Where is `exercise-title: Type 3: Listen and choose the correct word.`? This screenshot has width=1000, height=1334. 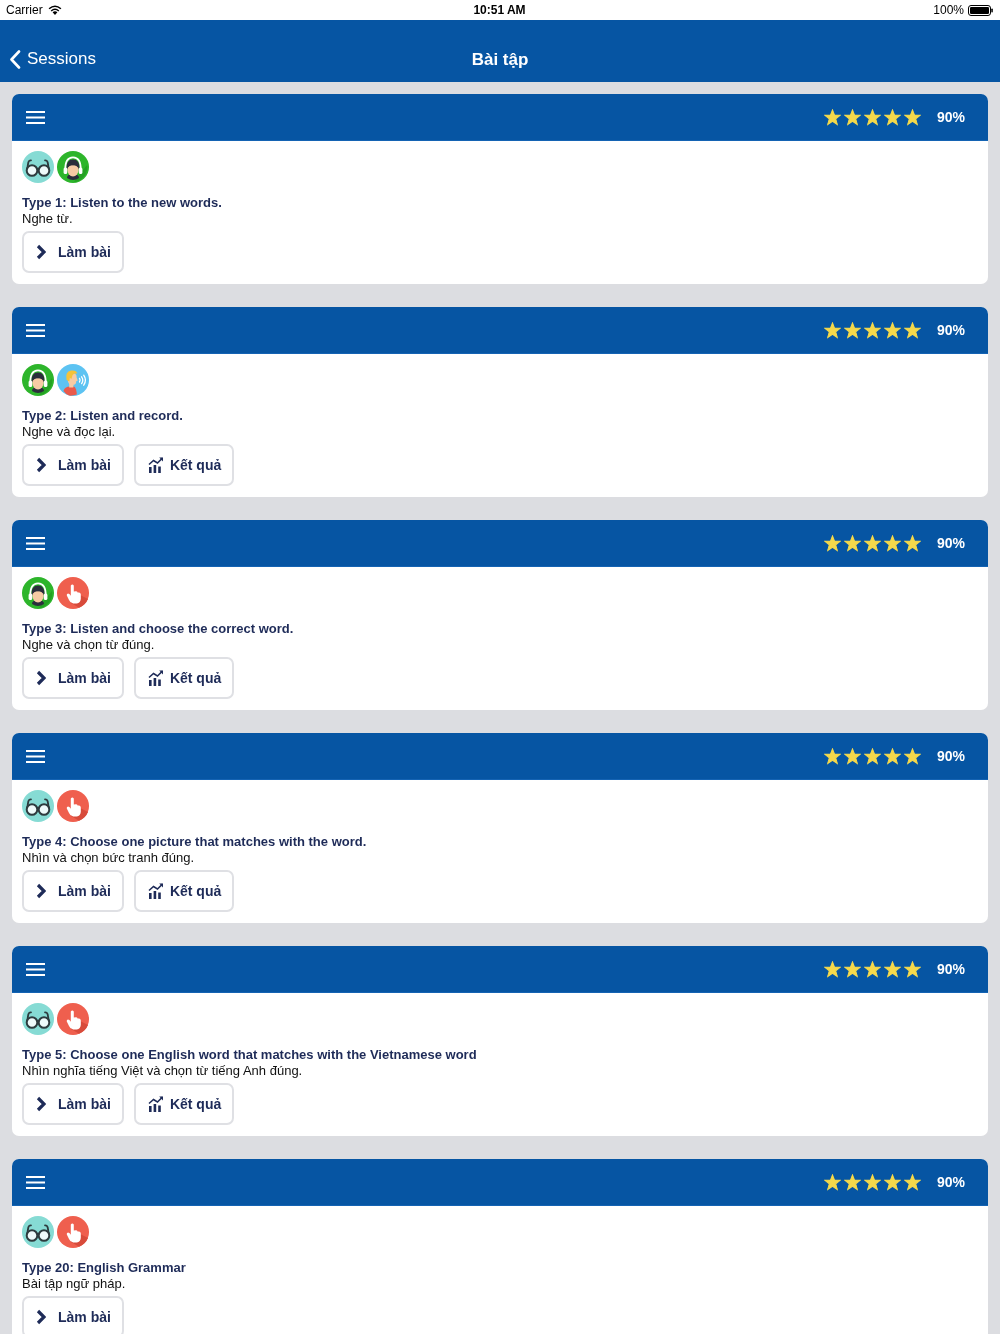 exercise-title: Type 3: Listen and choose the correct word. is located at coordinates (158, 629).